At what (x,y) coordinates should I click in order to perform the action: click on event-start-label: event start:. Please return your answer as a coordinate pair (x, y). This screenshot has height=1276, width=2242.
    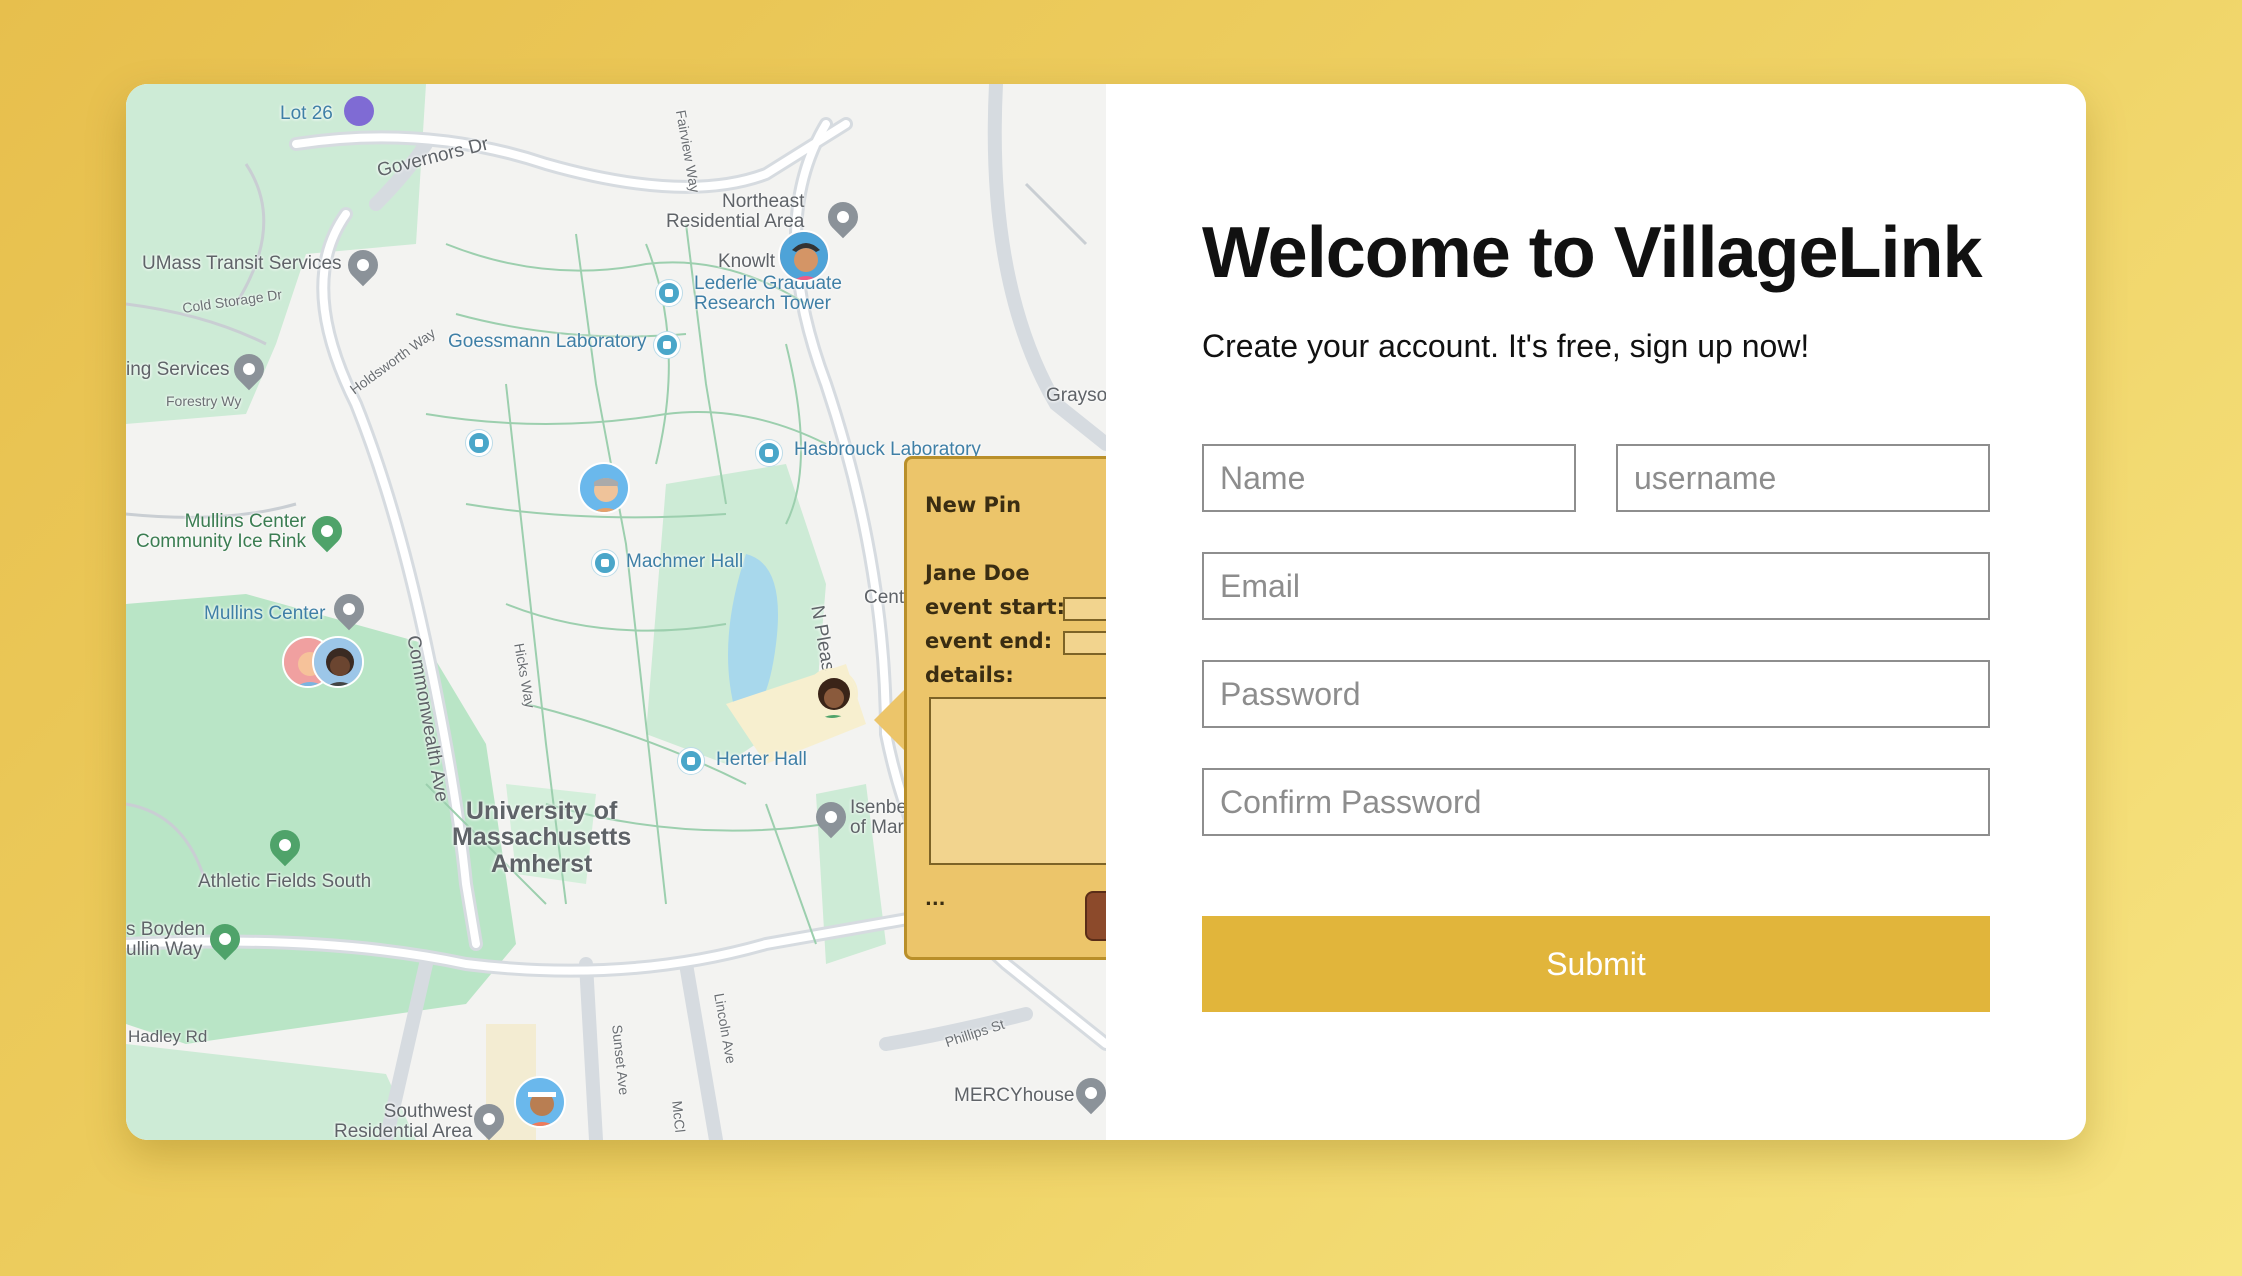
    Looking at the image, I should click on (995, 607).